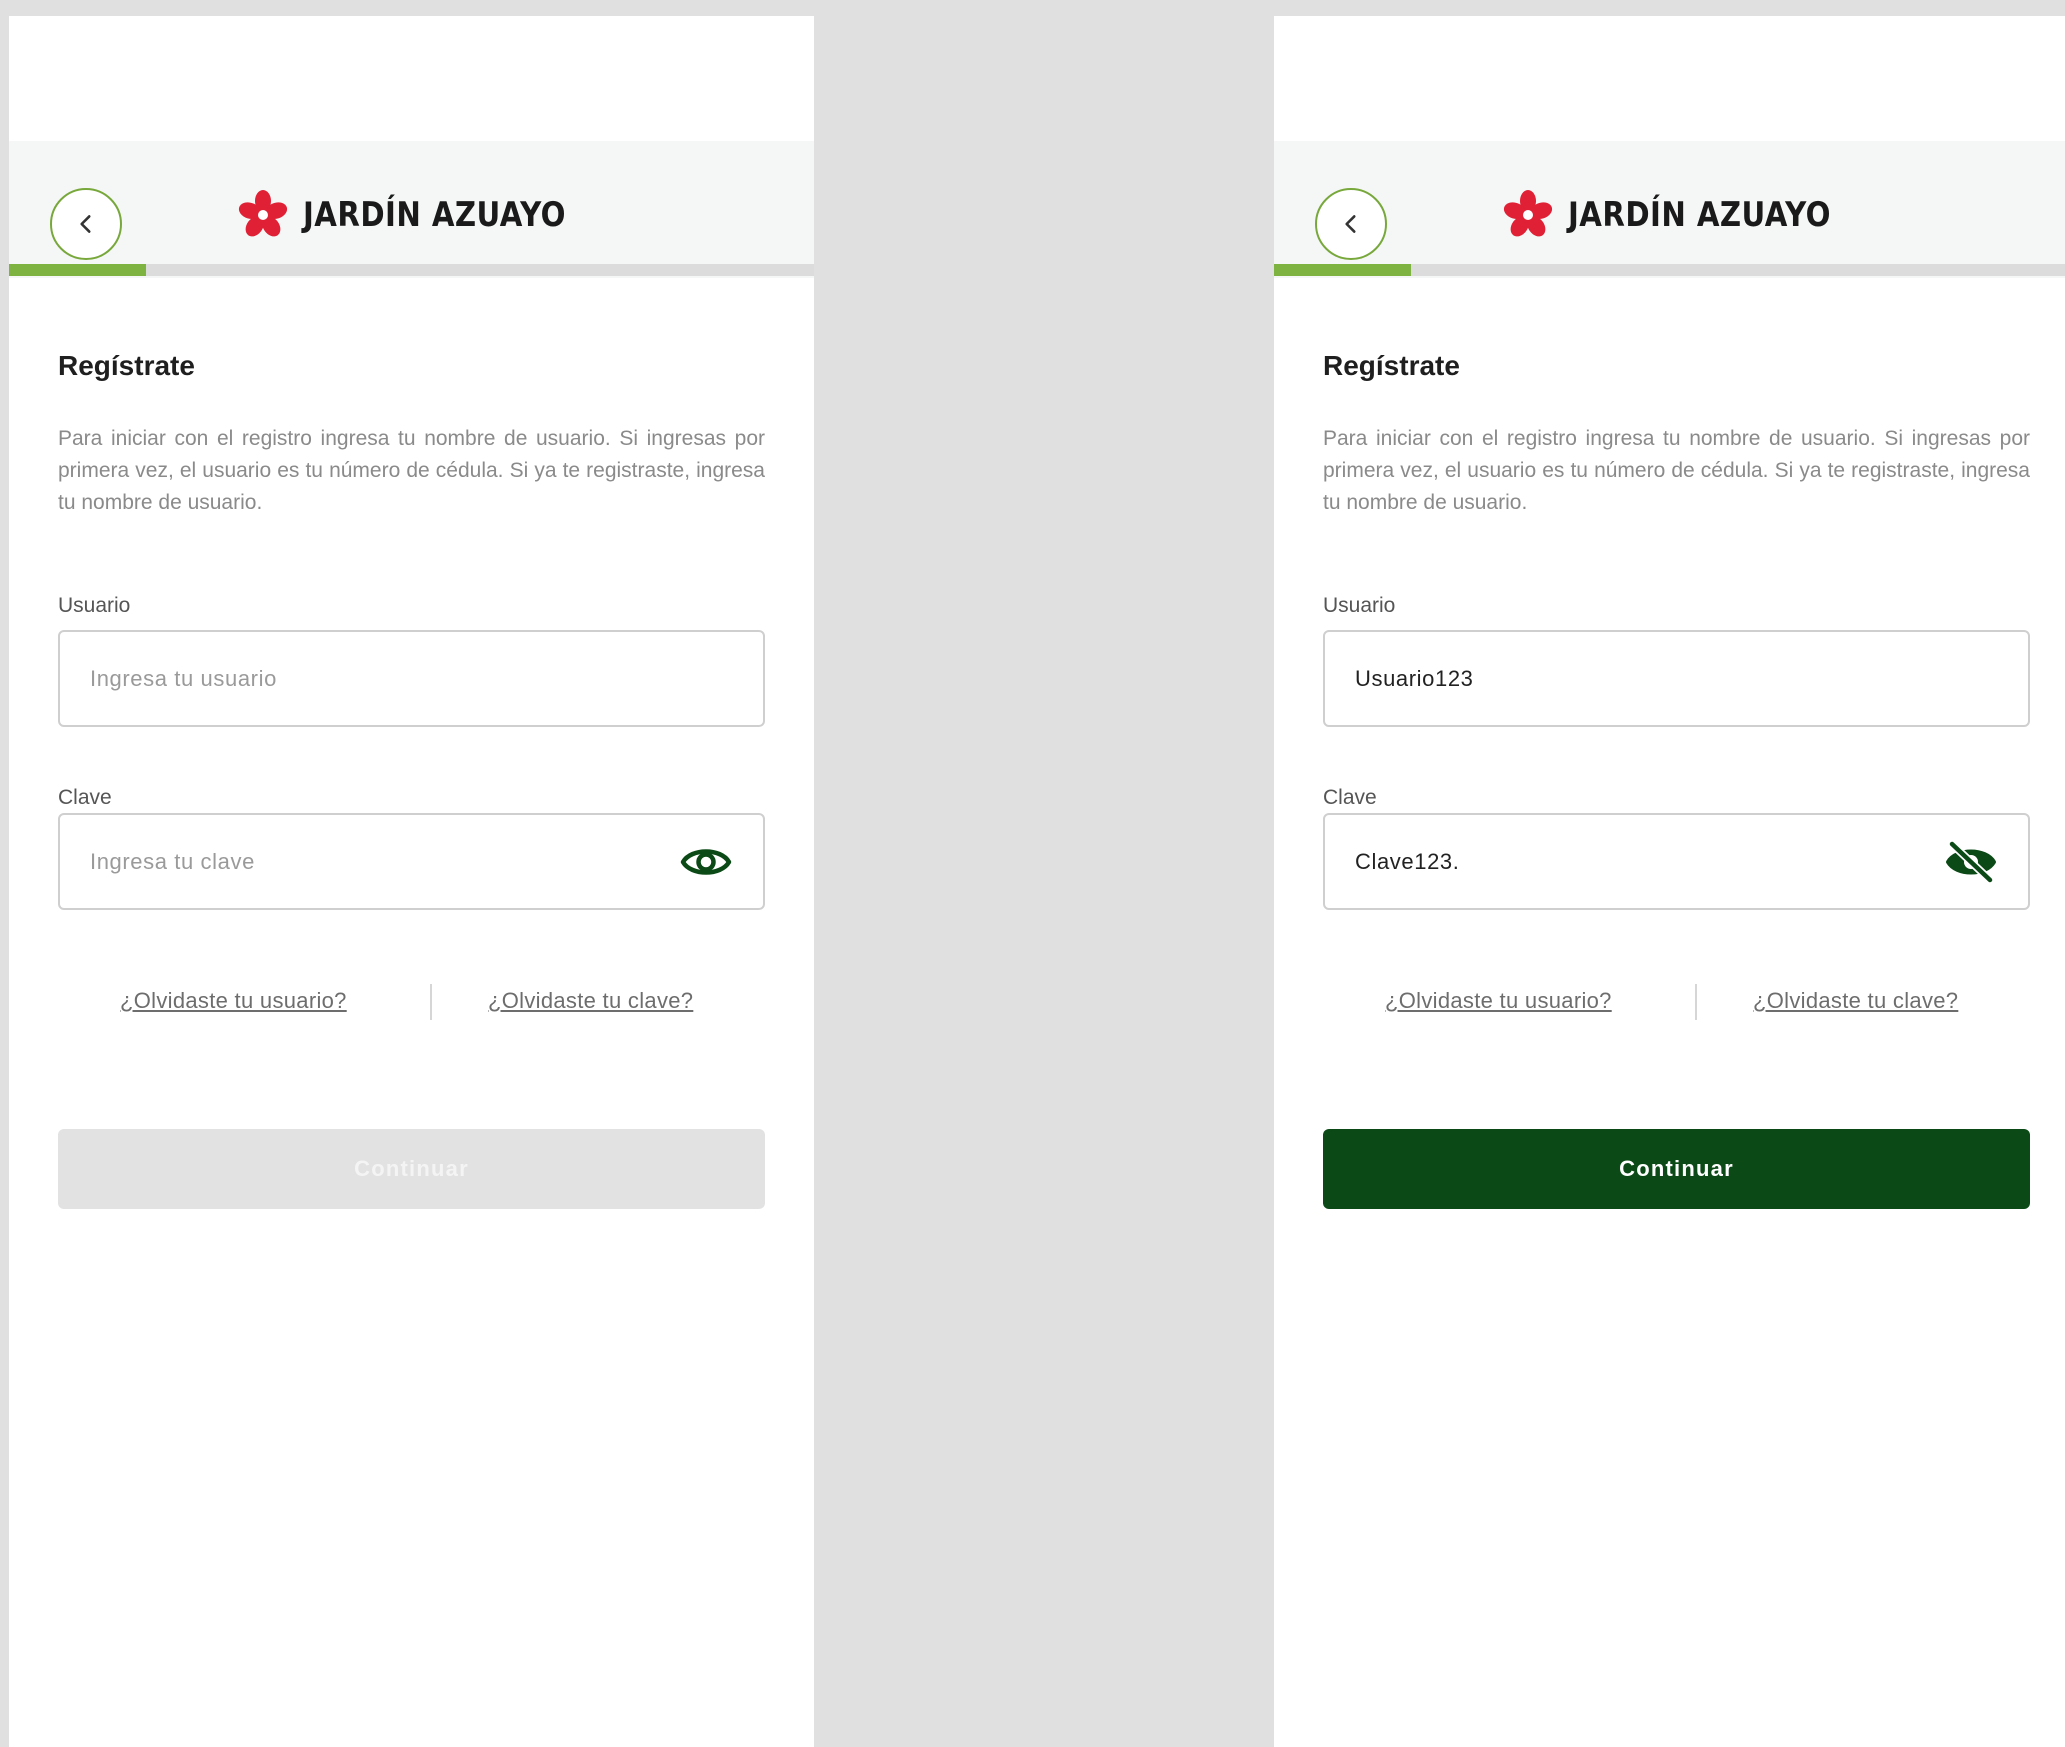 The width and height of the screenshot is (2065, 1747). What do you see at coordinates (706, 862) in the screenshot?
I see `eye-icon` at bounding box center [706, 862].